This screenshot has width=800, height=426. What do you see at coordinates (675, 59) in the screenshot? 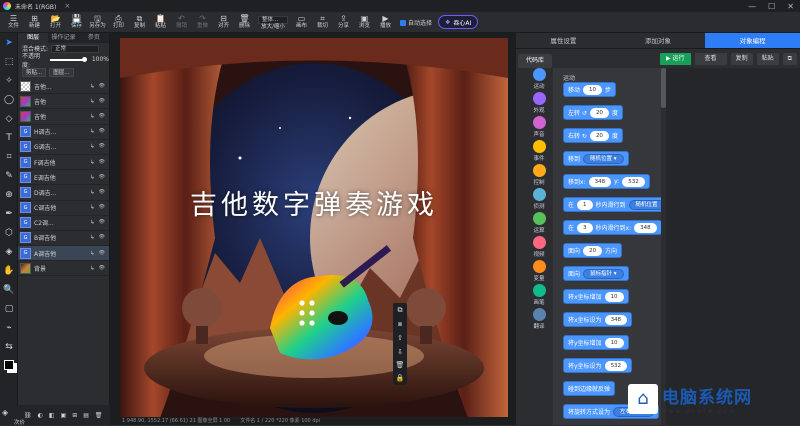
I see `run-button: ▶ 运行` at bounding box center [675, 59].